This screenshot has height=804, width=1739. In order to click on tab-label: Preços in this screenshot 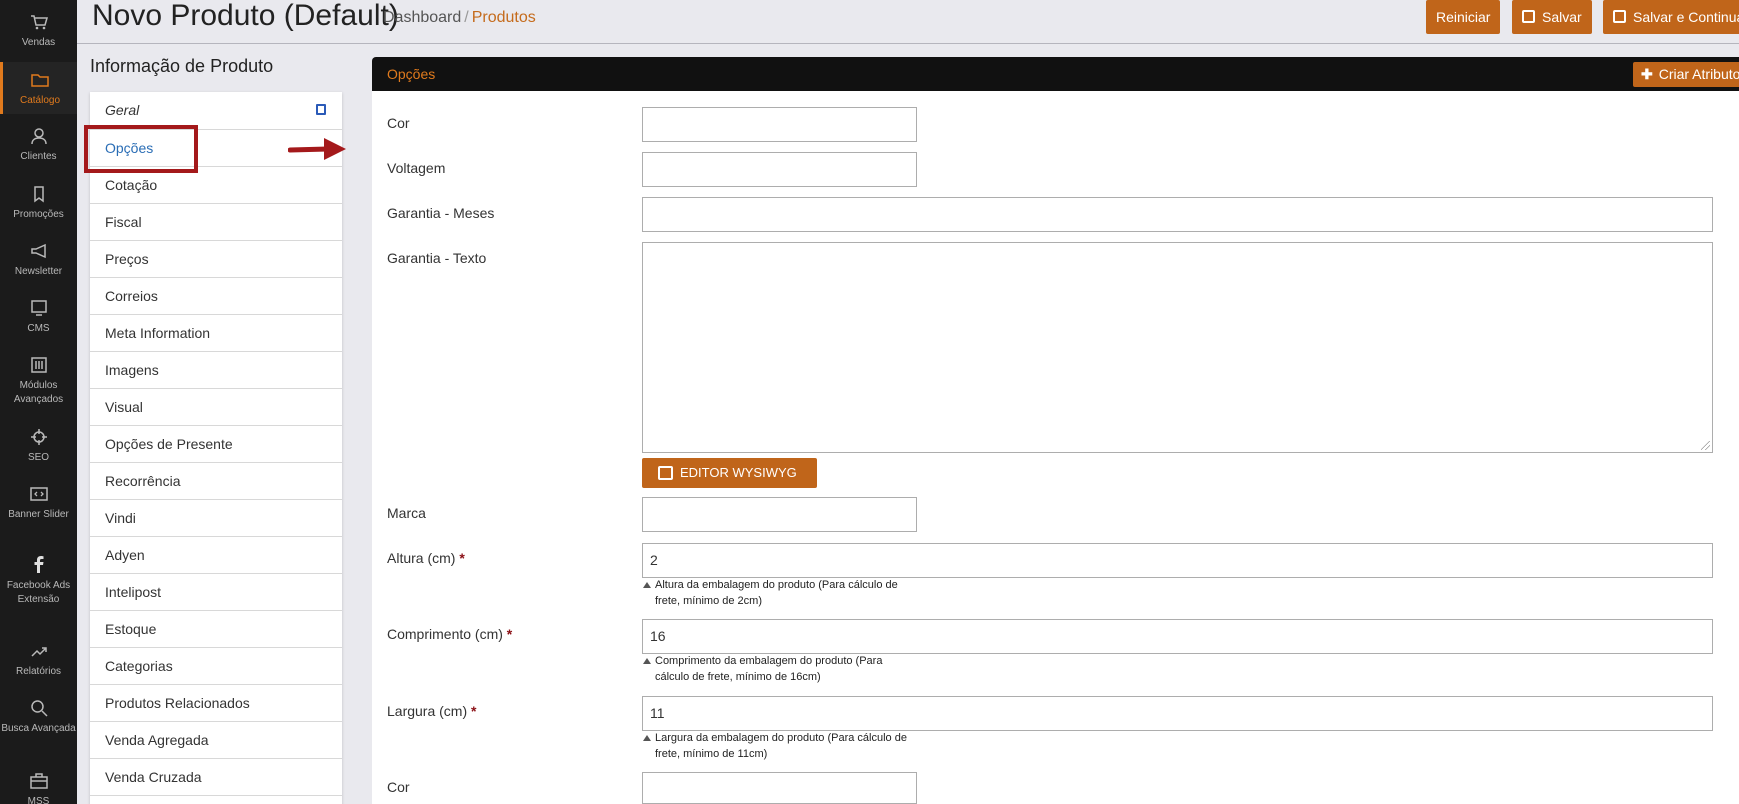, I will do `click(127, 259)`.